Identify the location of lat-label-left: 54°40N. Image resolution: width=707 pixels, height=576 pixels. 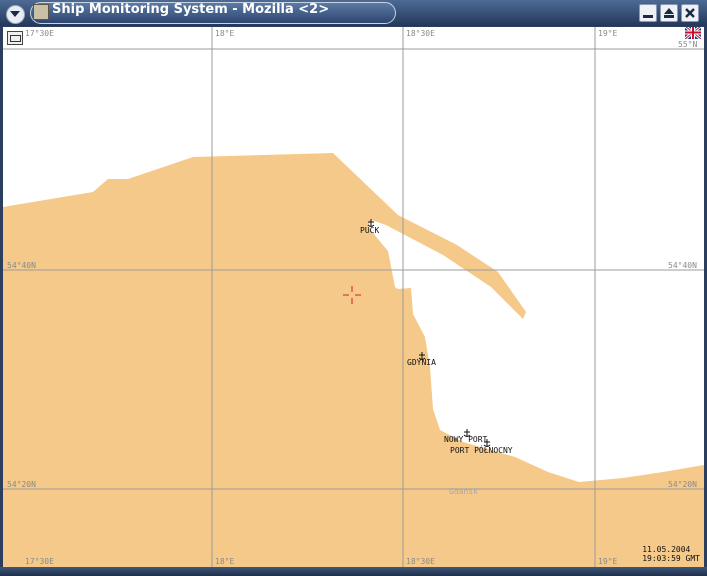
(21, 265).